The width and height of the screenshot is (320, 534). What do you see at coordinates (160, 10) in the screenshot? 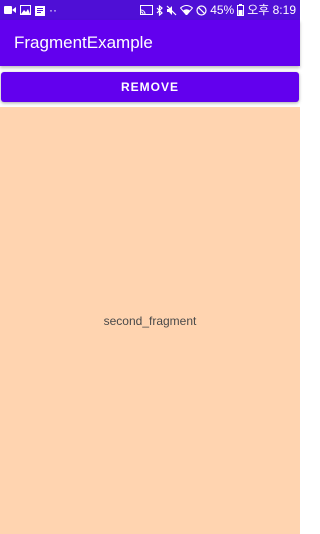
I see `bluetooth-icon` at bounding box center [160, 10].